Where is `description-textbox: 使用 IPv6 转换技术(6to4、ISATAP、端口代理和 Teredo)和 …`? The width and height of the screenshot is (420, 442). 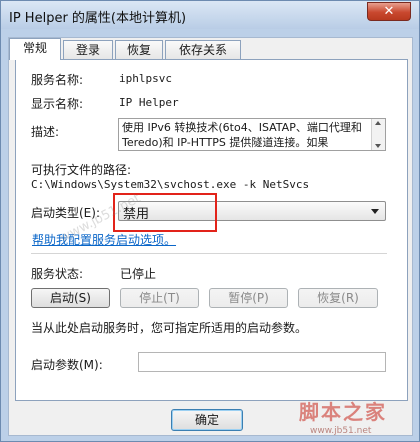 description-textbox: 使用 IPv6 转换技术(6to4、ISATAP、端口代理和 Teredo)和 … is located at coordinates (252, 134).